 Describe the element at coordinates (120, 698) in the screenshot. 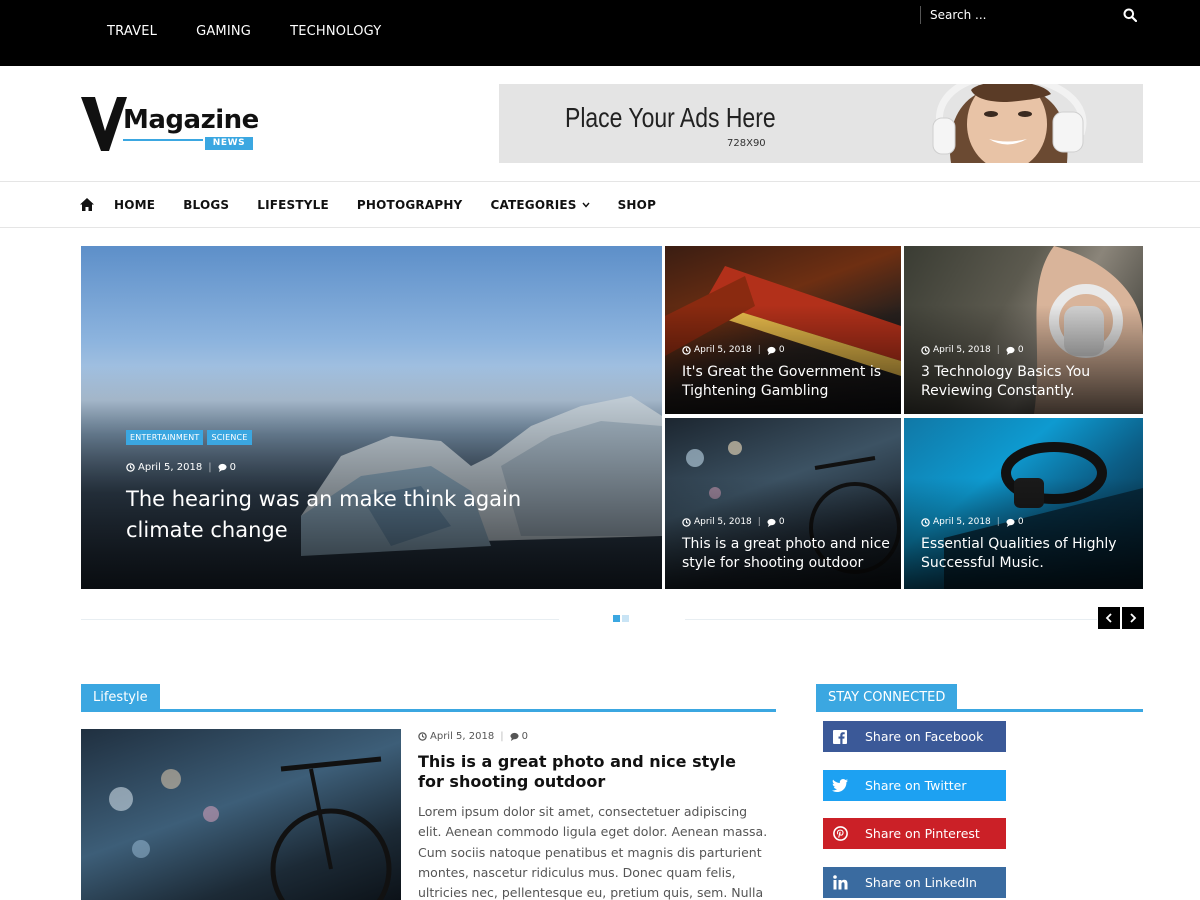

I see `lifestyle-heading: Lifestyle` at that location.